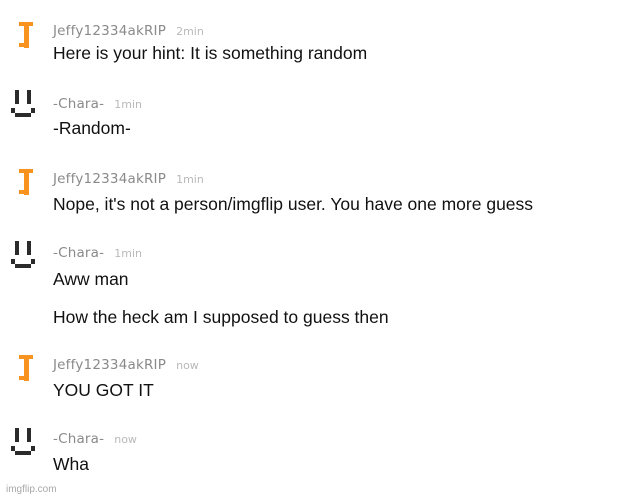  I want to click on message-header: Jeffy12334akRIP now, so click(126, 365).